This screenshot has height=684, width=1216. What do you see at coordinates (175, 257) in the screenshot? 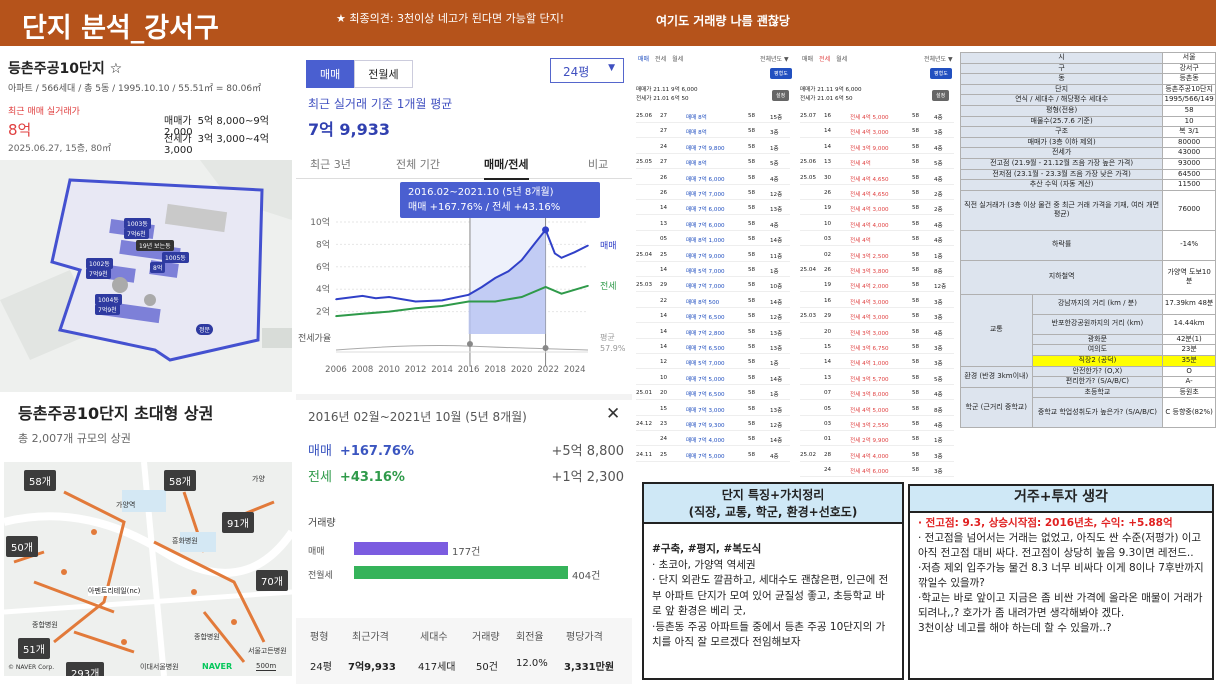
I see `bldg-1005: 1005동` at bounding box center [175, 257].